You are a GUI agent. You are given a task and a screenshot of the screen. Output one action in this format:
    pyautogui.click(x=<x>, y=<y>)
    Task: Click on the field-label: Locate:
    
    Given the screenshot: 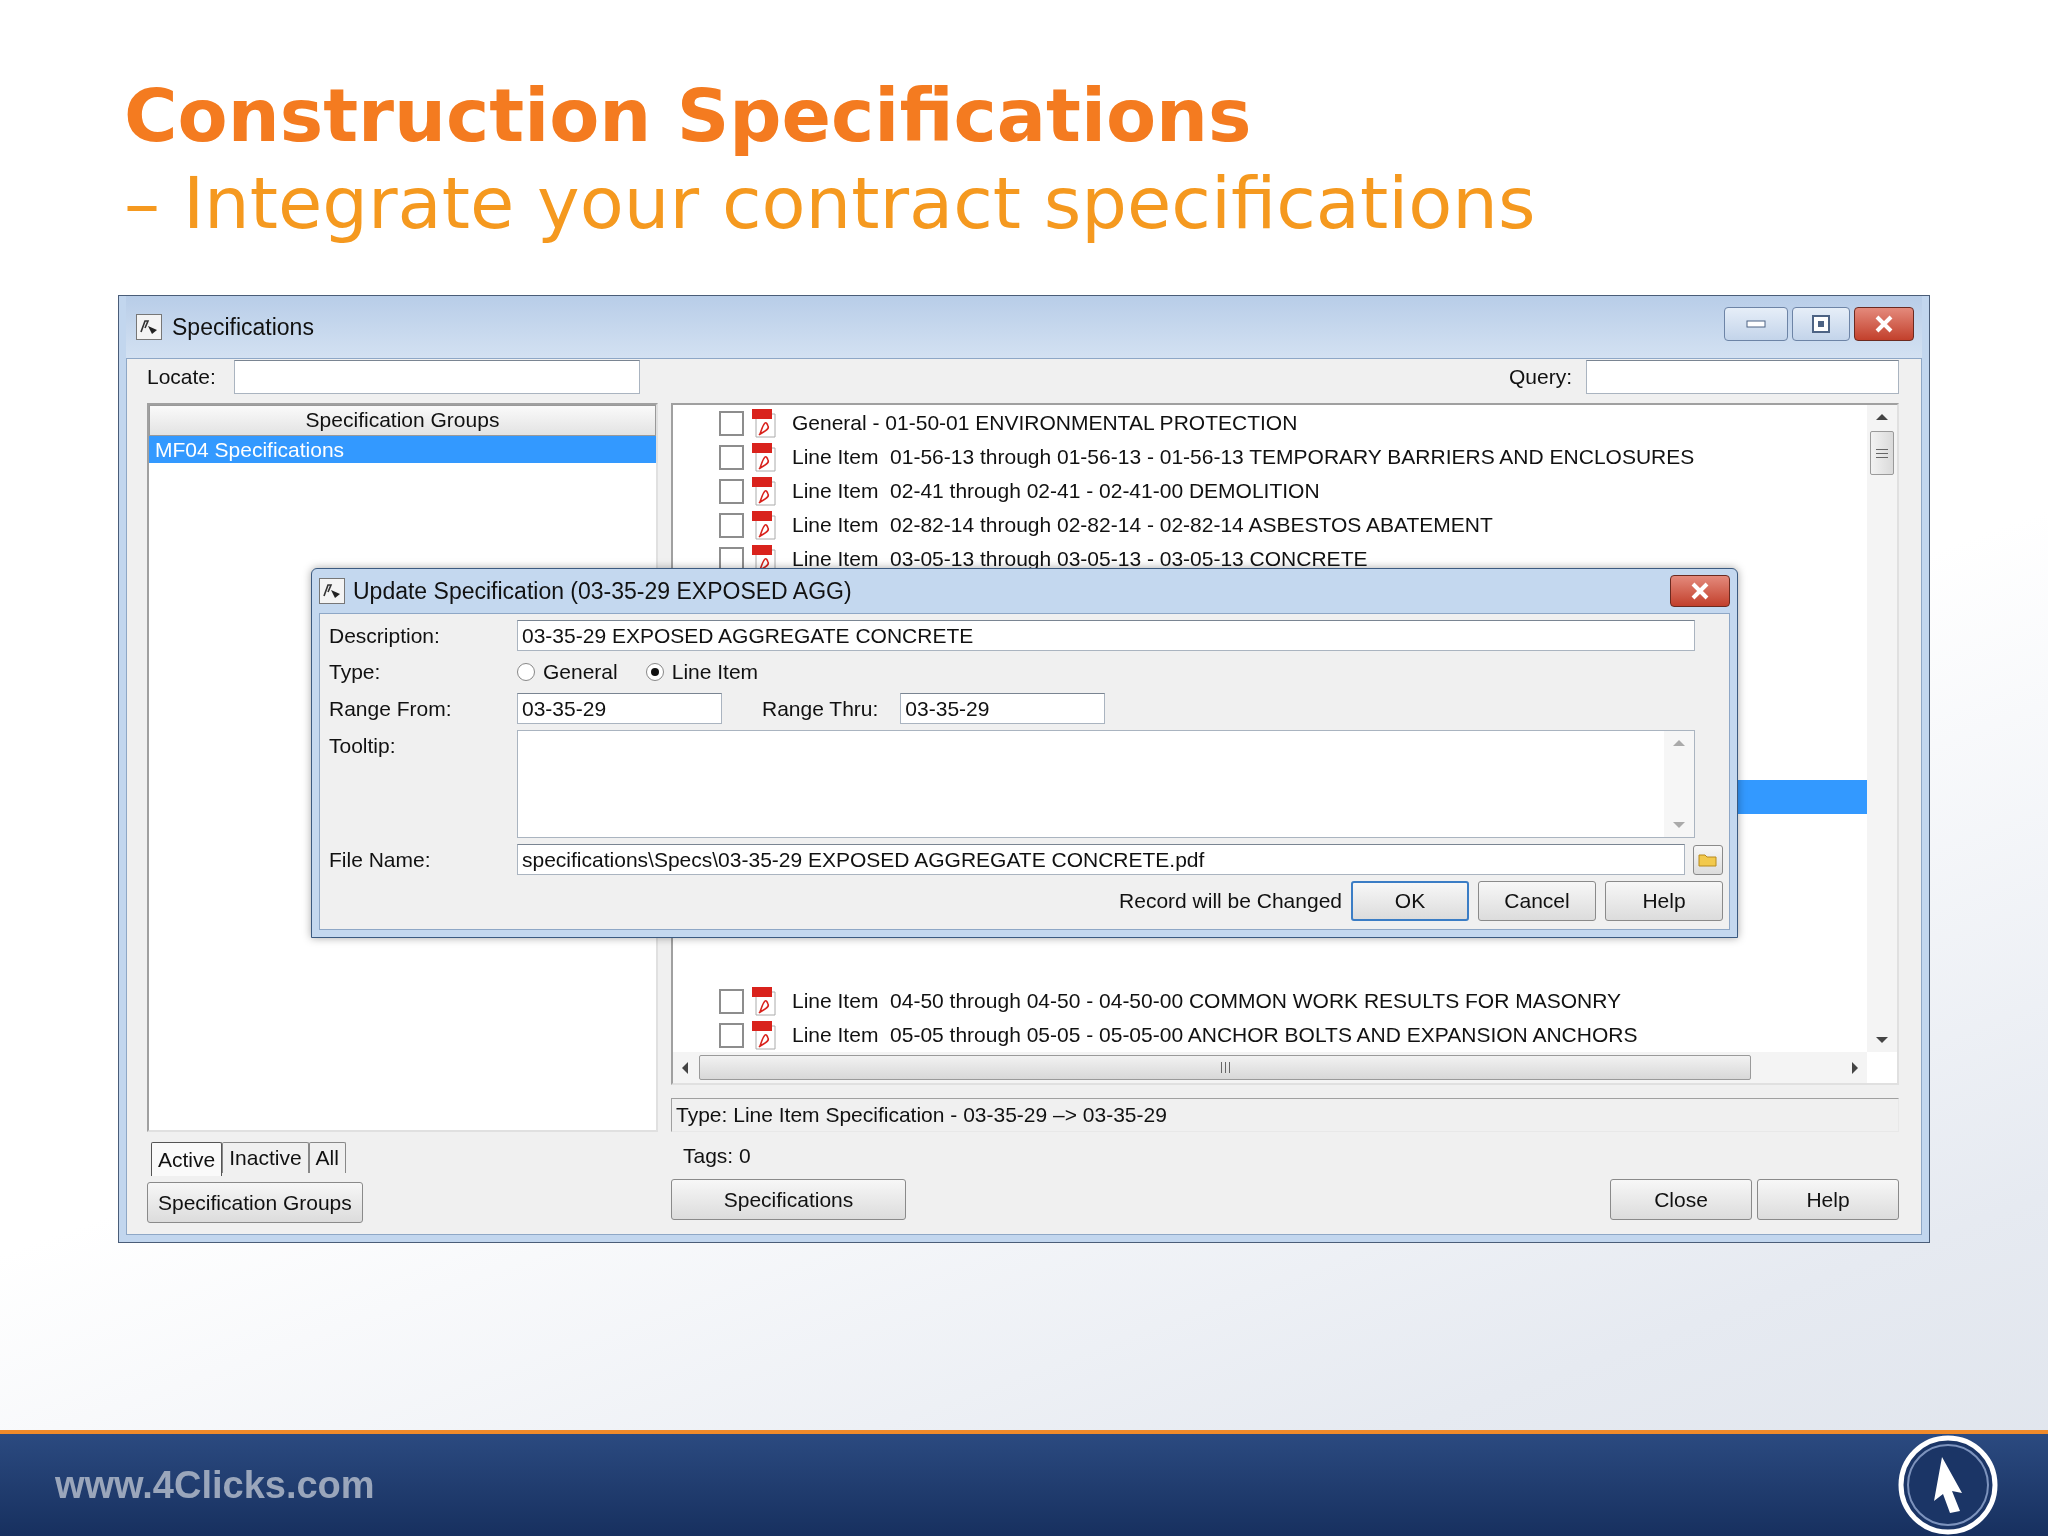 What is the action you would take?
    pyautogui.click(x=181, y=377)
    